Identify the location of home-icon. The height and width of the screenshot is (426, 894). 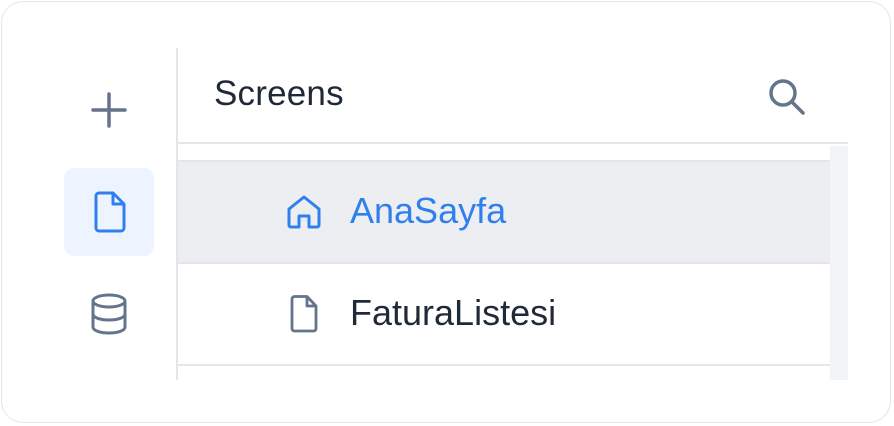
(304, 212).